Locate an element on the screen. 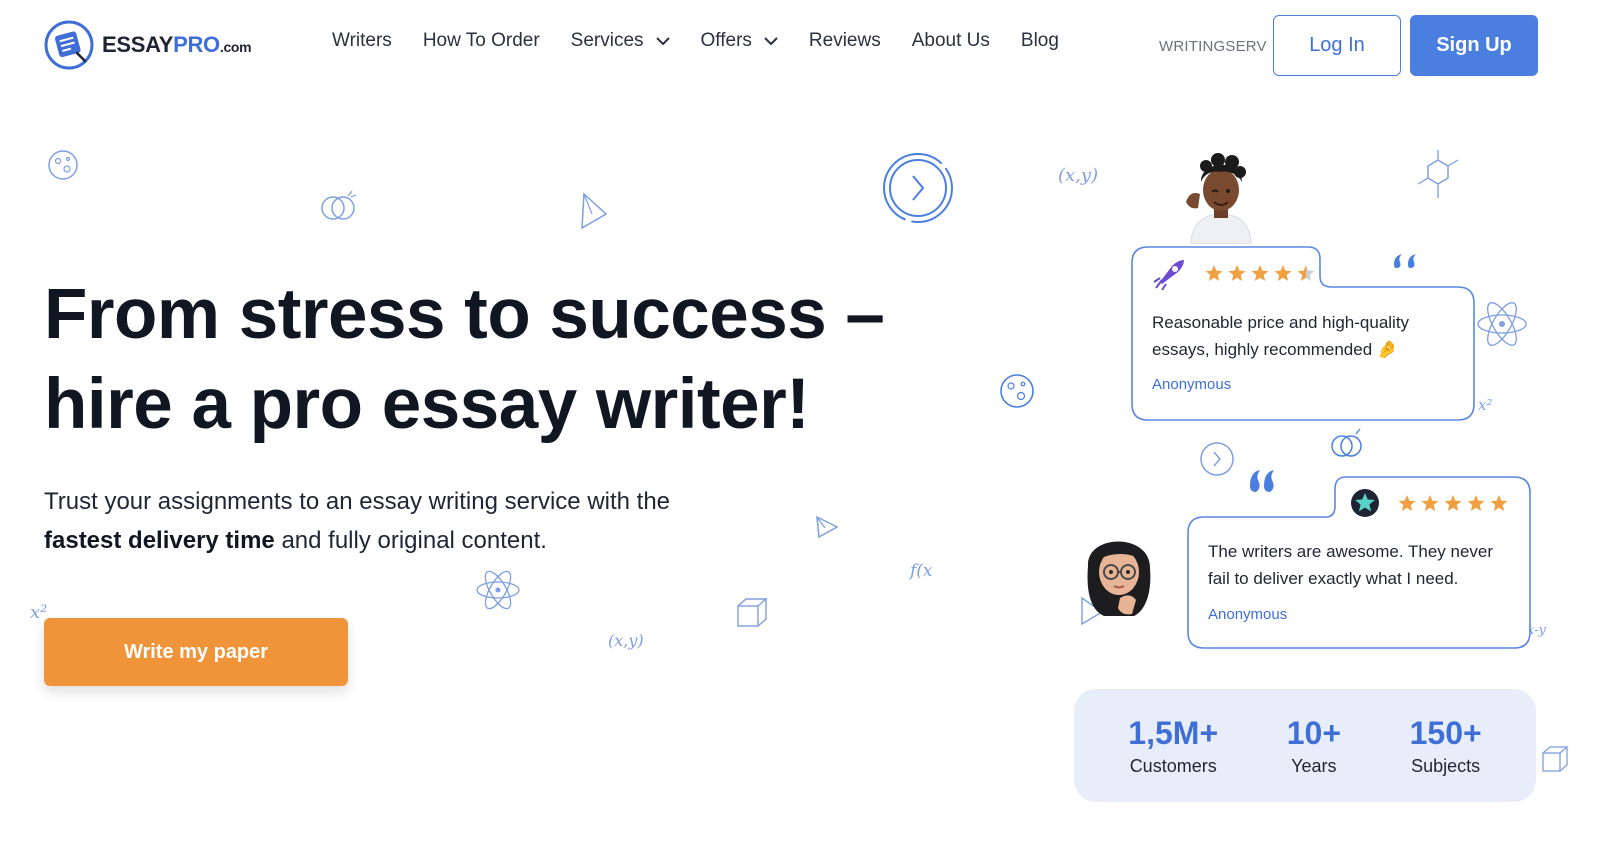 The image size is (1616, 847). logo-wordmark: ESSAYPRO.com is located at coordinates (177, 45).